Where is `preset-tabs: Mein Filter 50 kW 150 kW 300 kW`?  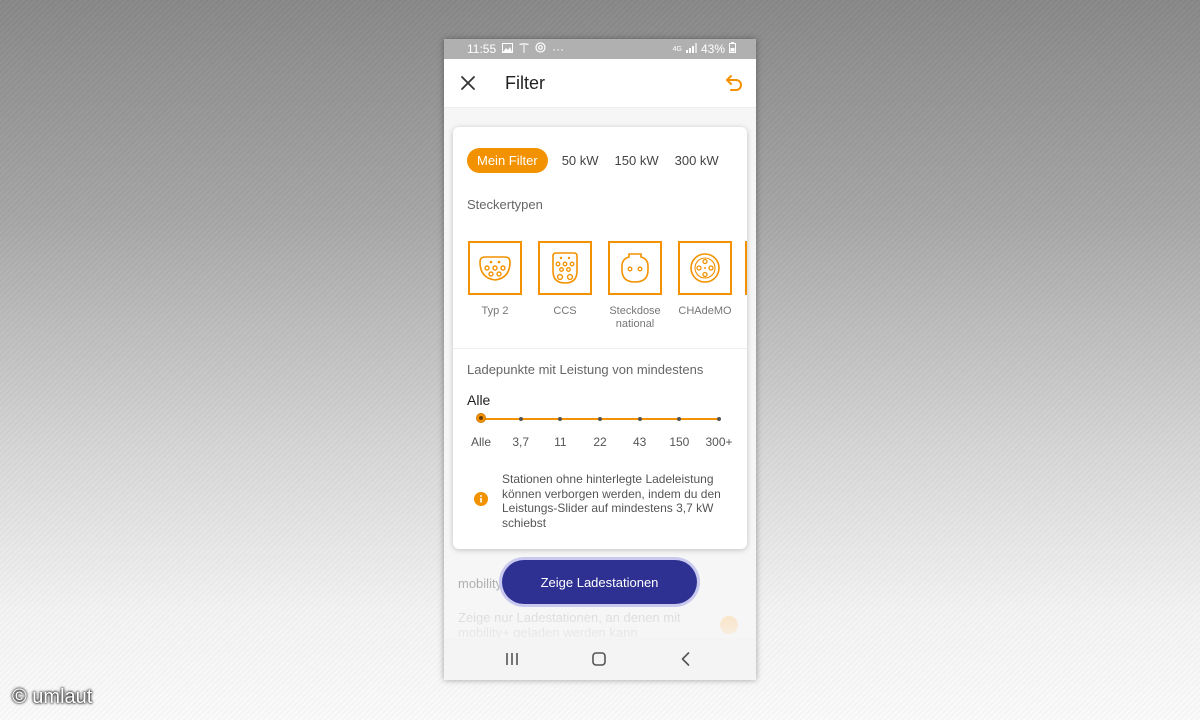 preset-tabs: Mein Filter 50 kW 150 kW 300 kW is located at coordinates (596, 160).